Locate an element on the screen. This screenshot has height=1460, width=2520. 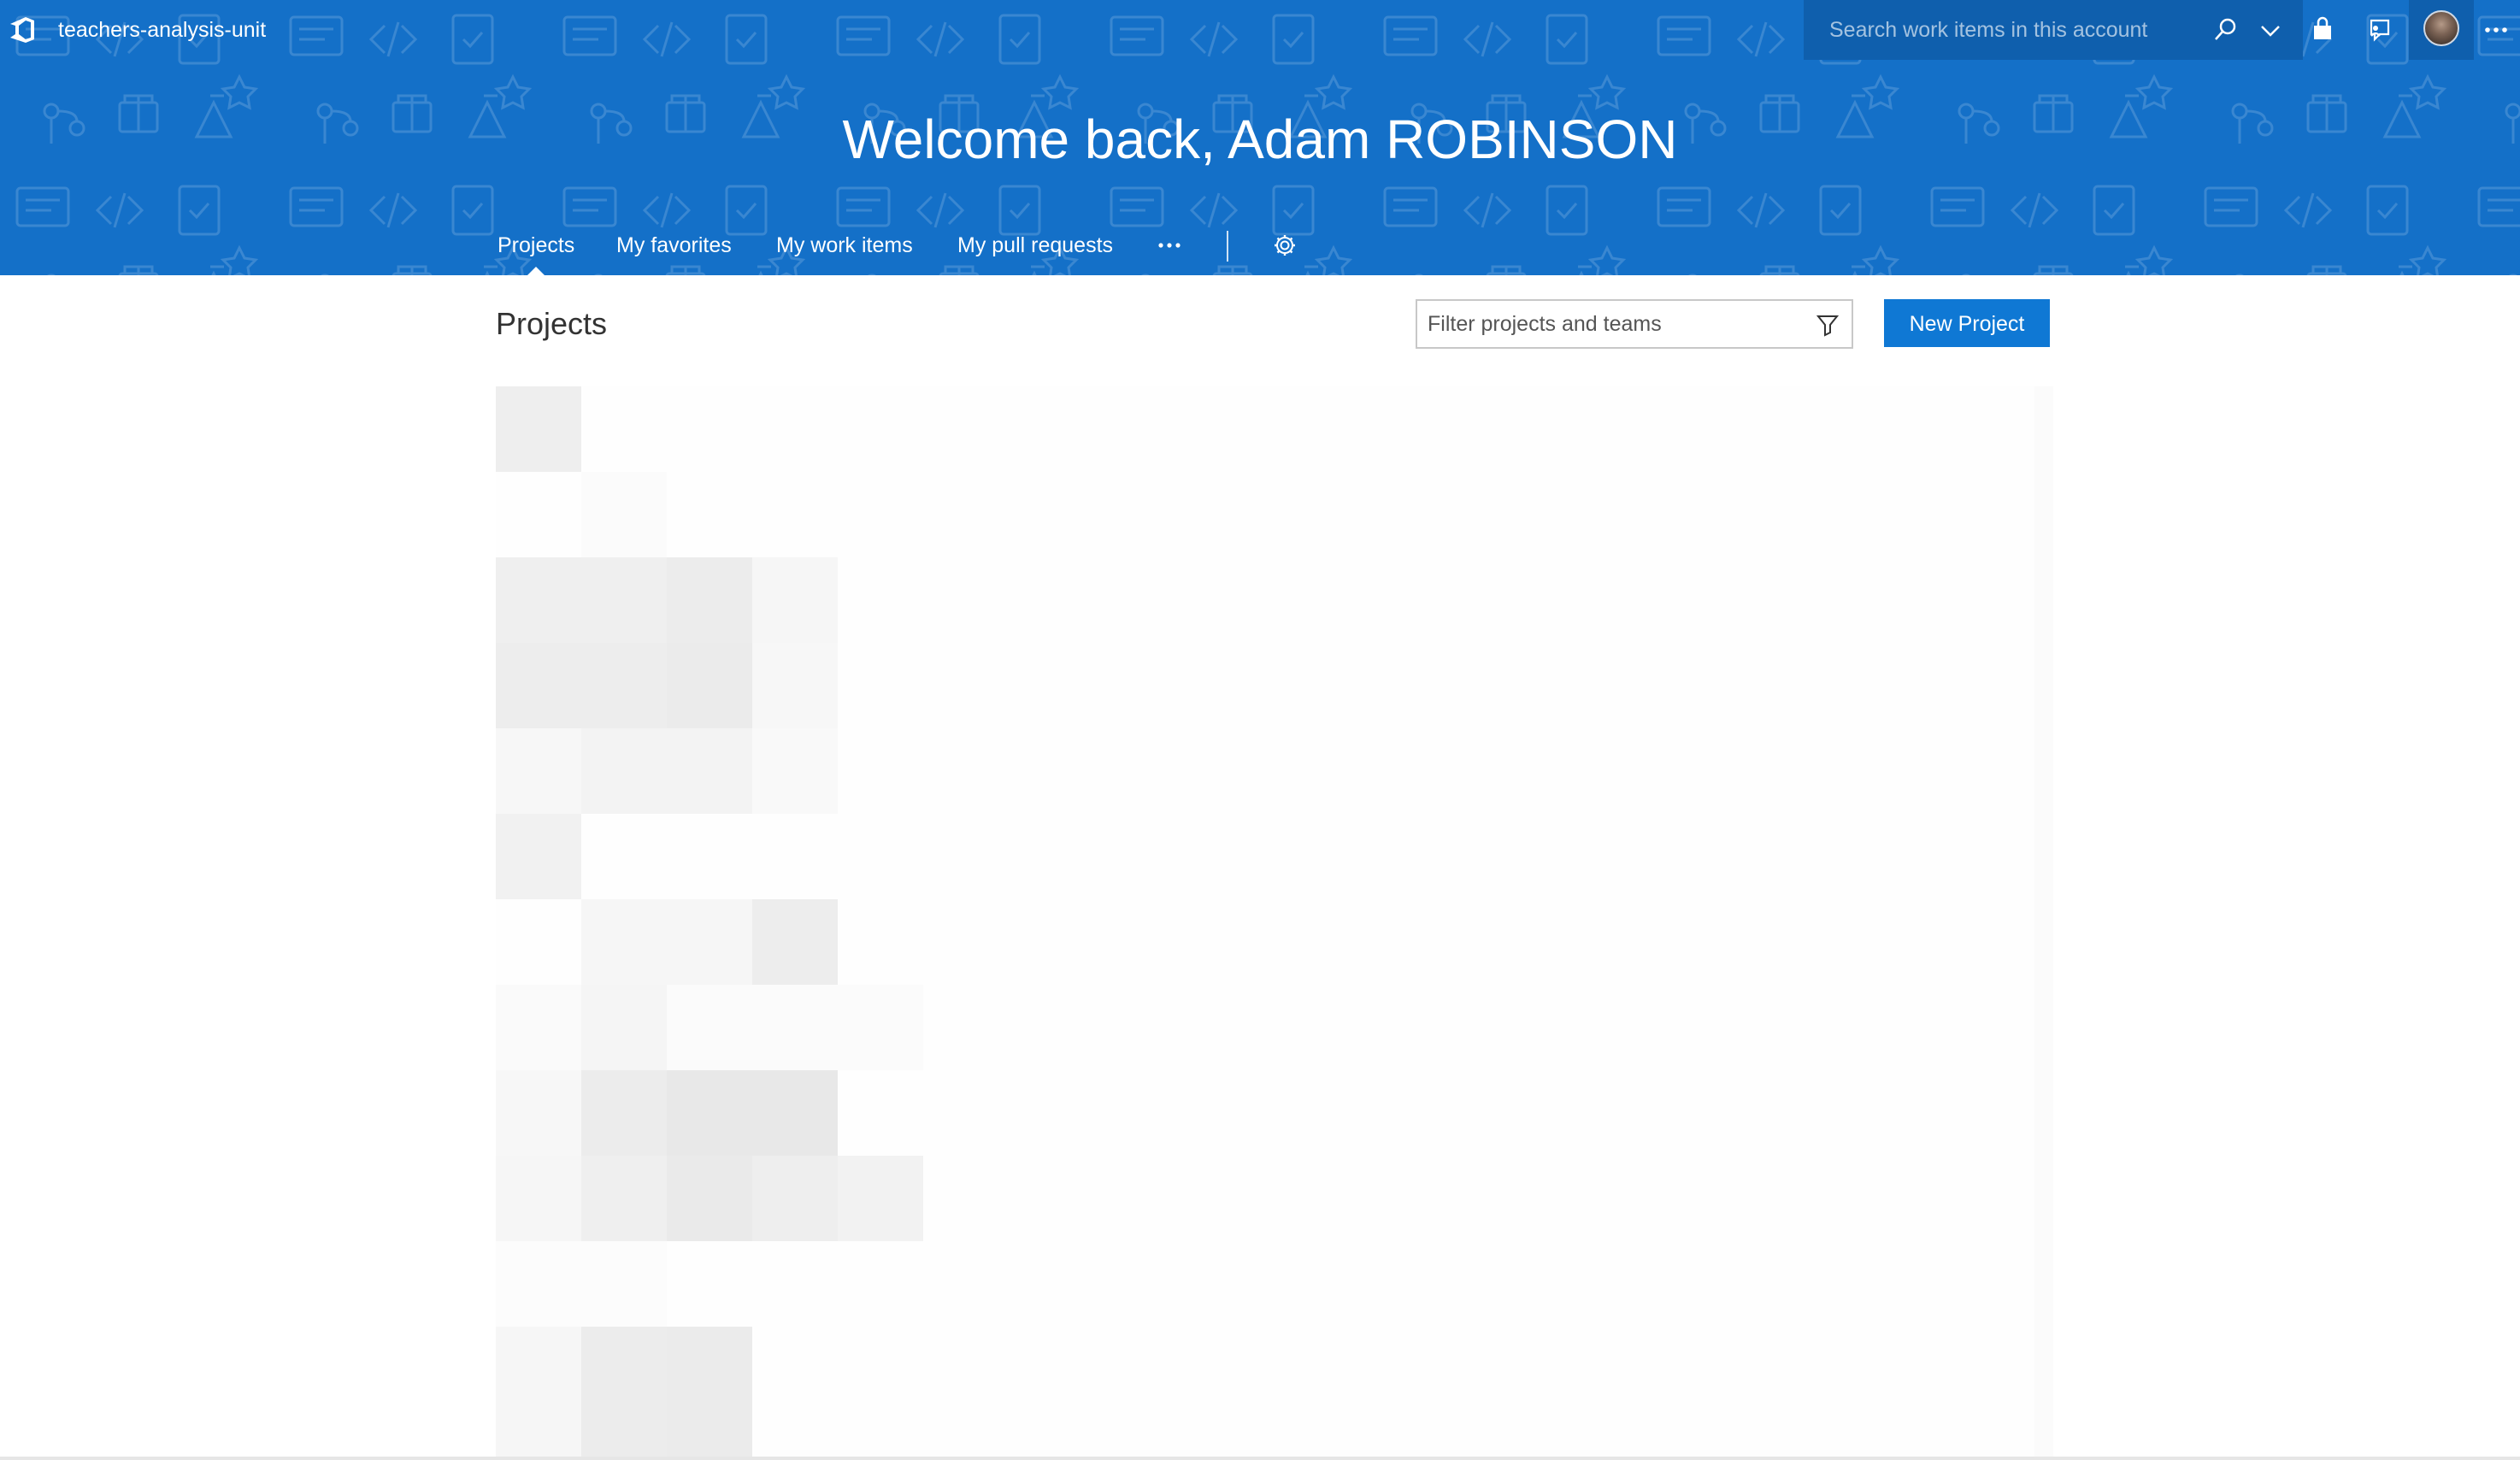
filter-icon is located at coordinates (1828, 325).